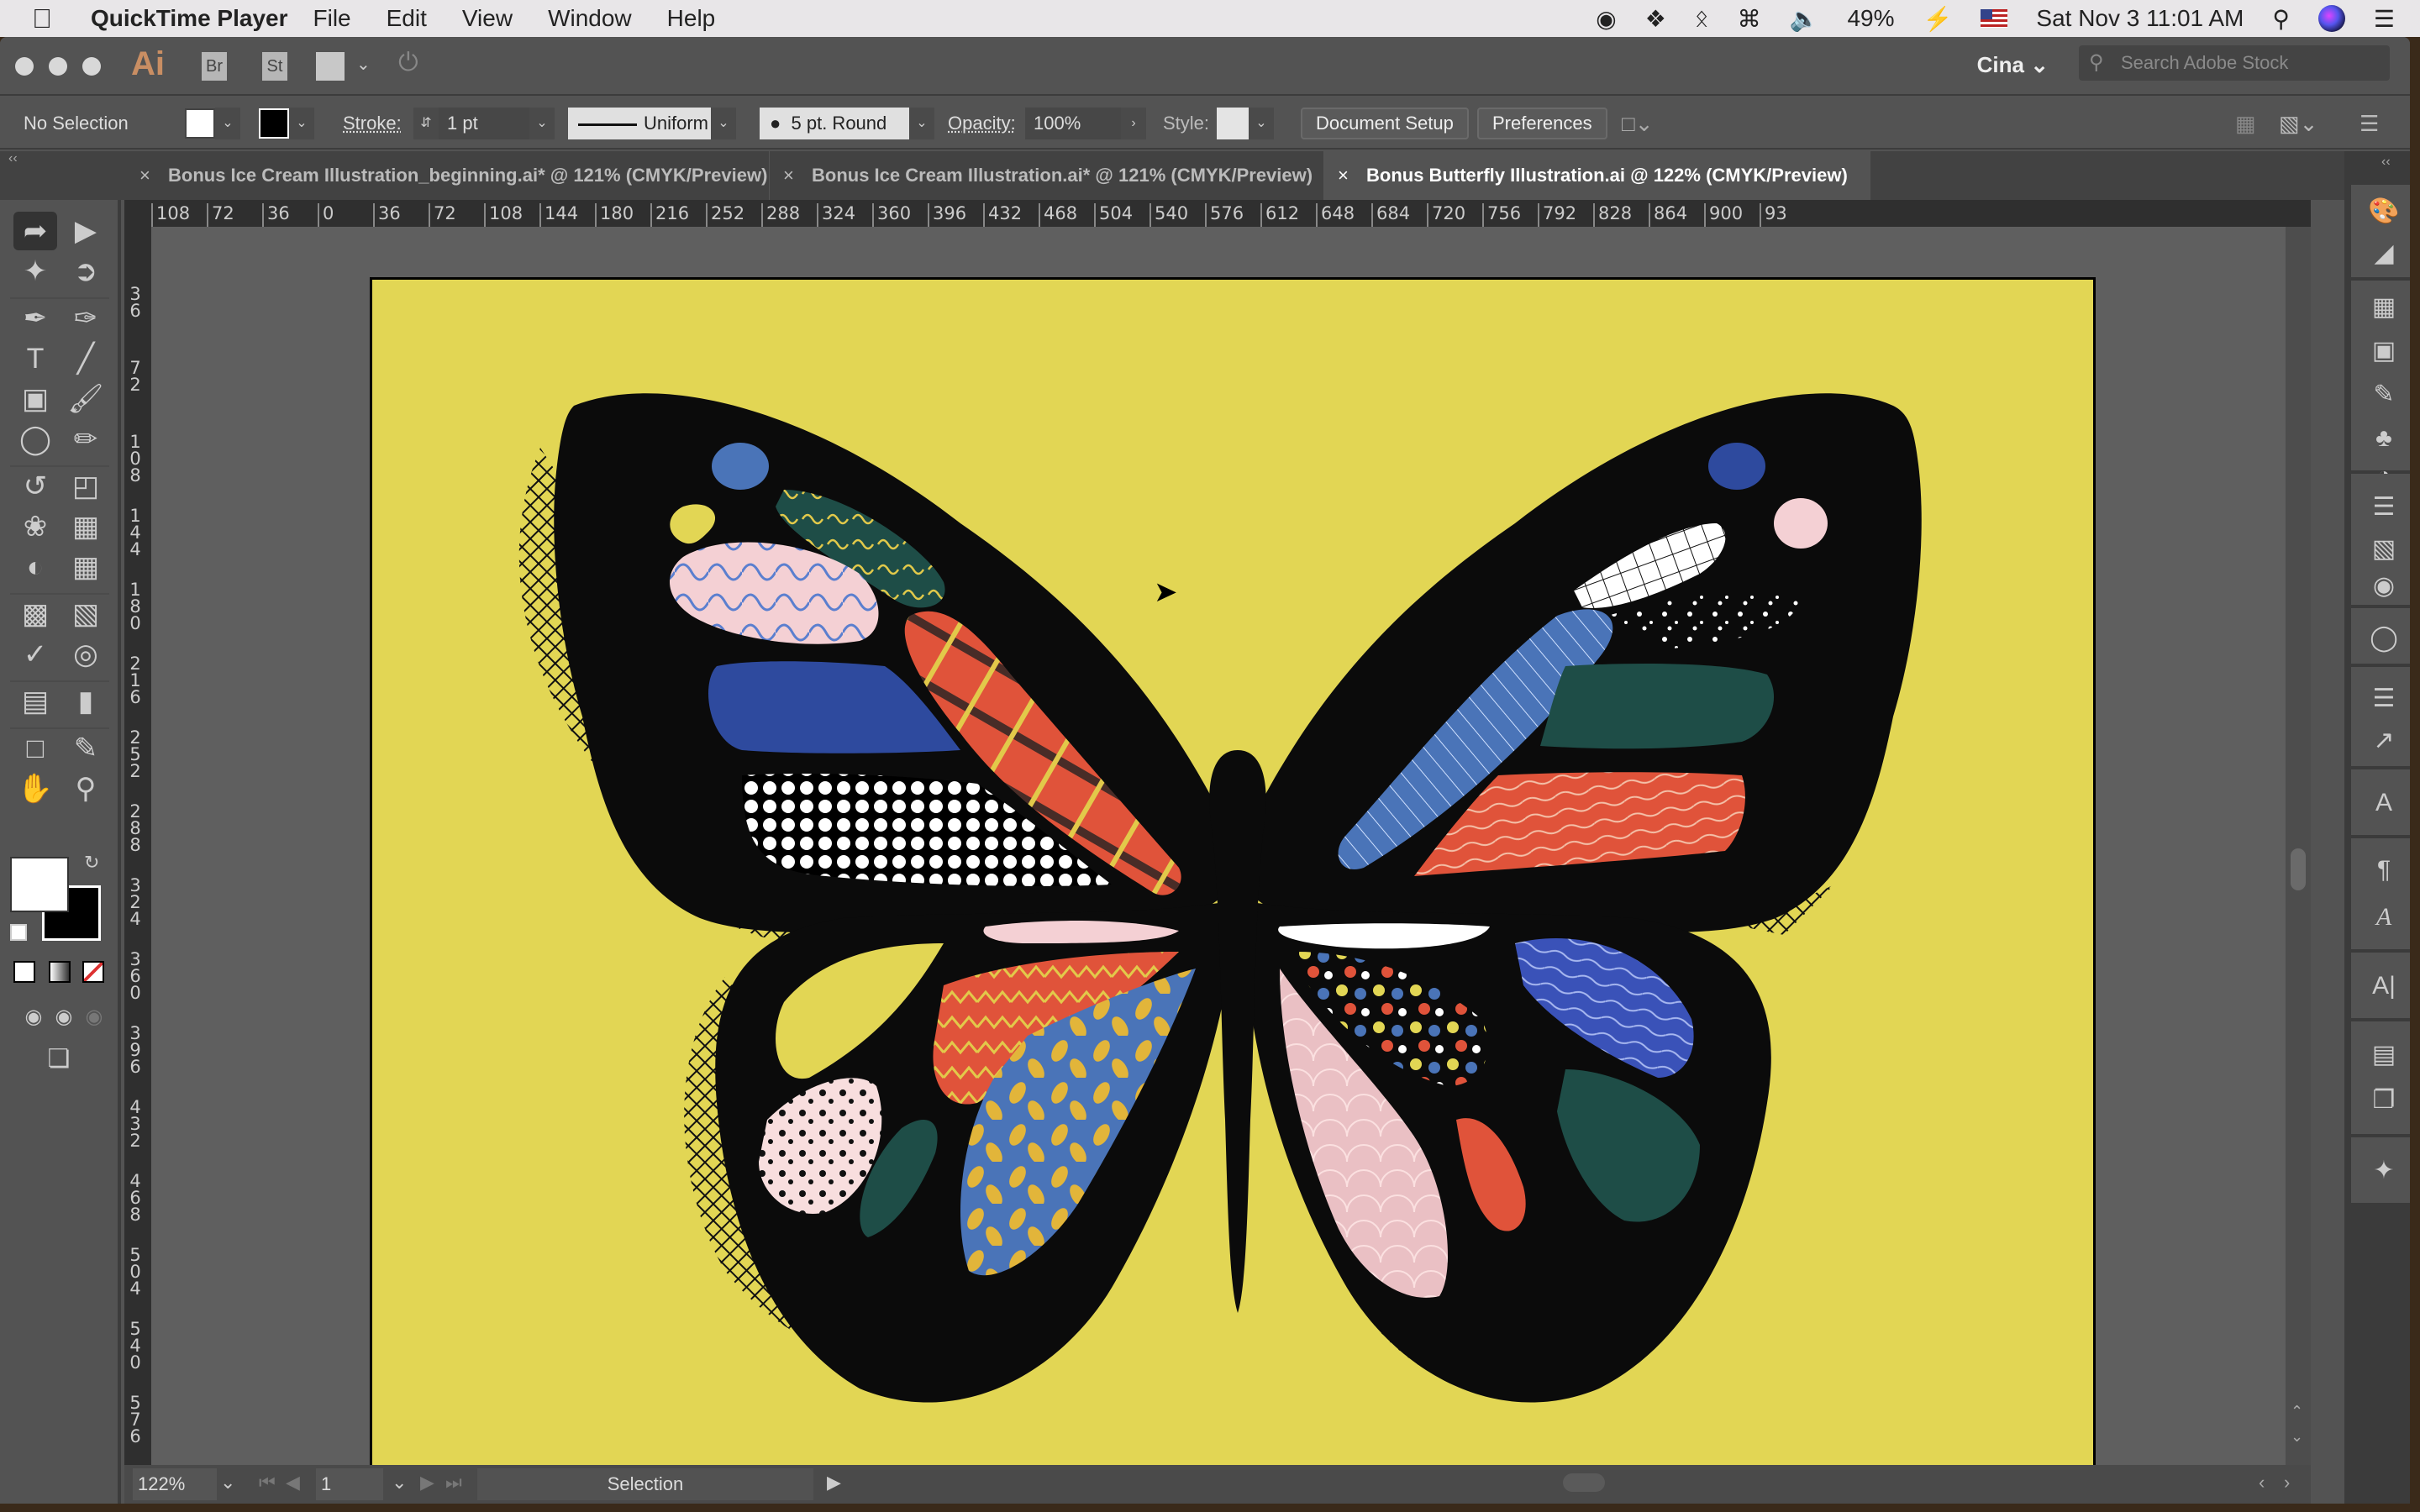  Describe the element at coordinates (2281, 19) in the screenshot. I see `spotlight-icon: ⚲` at that location.